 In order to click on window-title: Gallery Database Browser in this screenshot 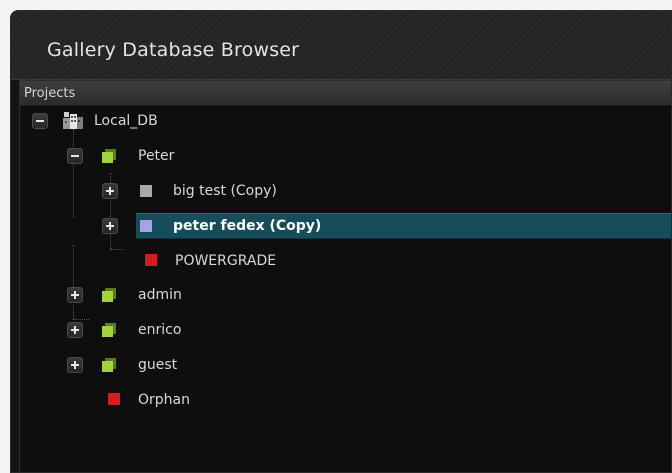, I will do `click(173, 50)`.